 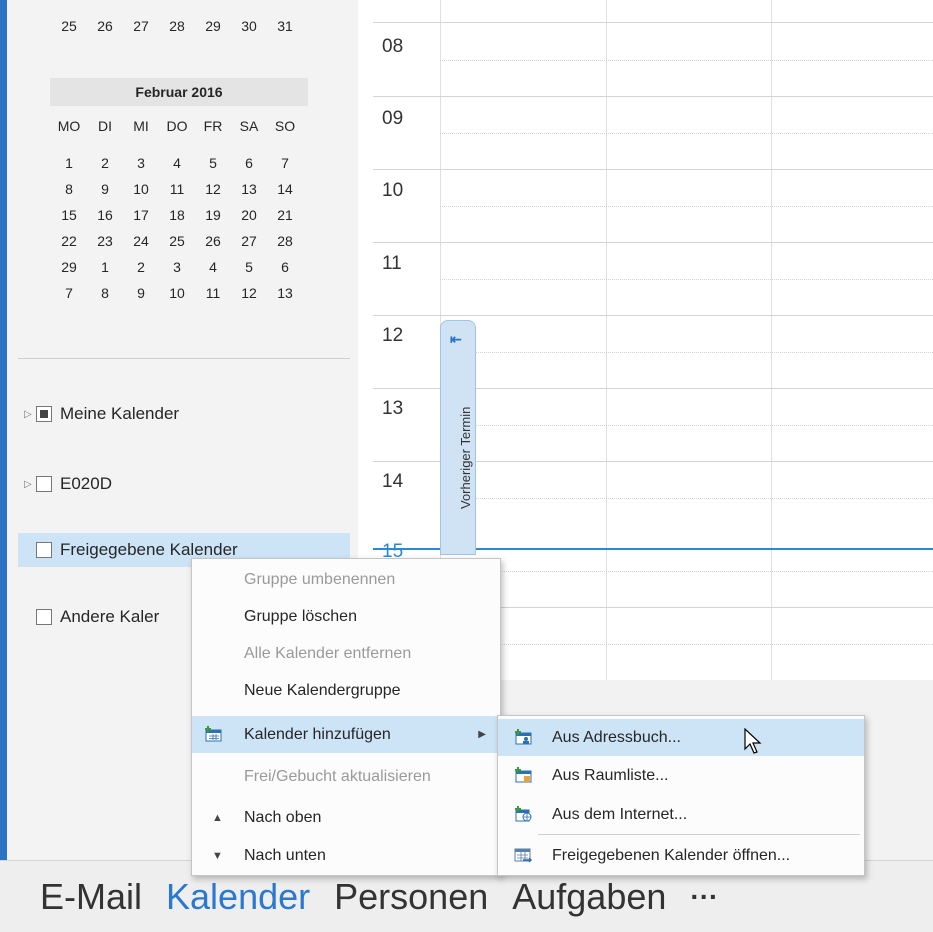 What do you see at coordinates (393, 335) in the screenshot?
I see `hour-label: 12` at bounding box center [393, 335].